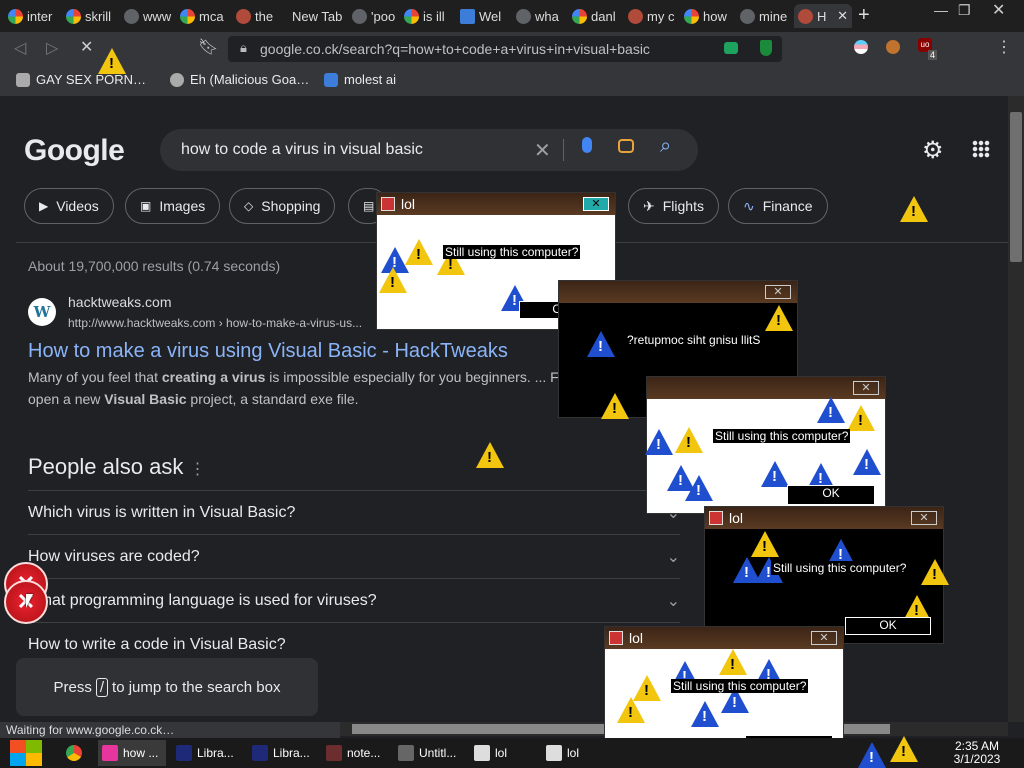  Describe the element at coordinates (597, 16) in the screenshot. I see `tab: danl` at that location.